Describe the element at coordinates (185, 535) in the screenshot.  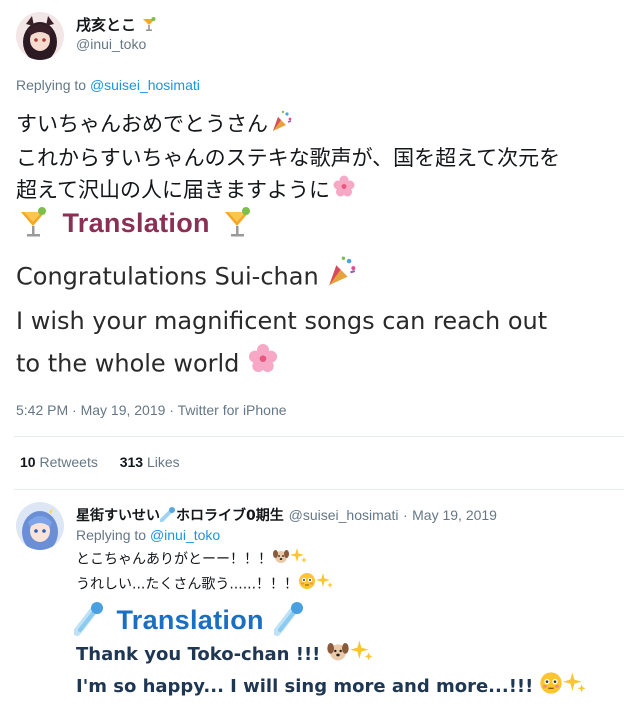
I see `reply-replying-to-link: @inui_toko` at that location.